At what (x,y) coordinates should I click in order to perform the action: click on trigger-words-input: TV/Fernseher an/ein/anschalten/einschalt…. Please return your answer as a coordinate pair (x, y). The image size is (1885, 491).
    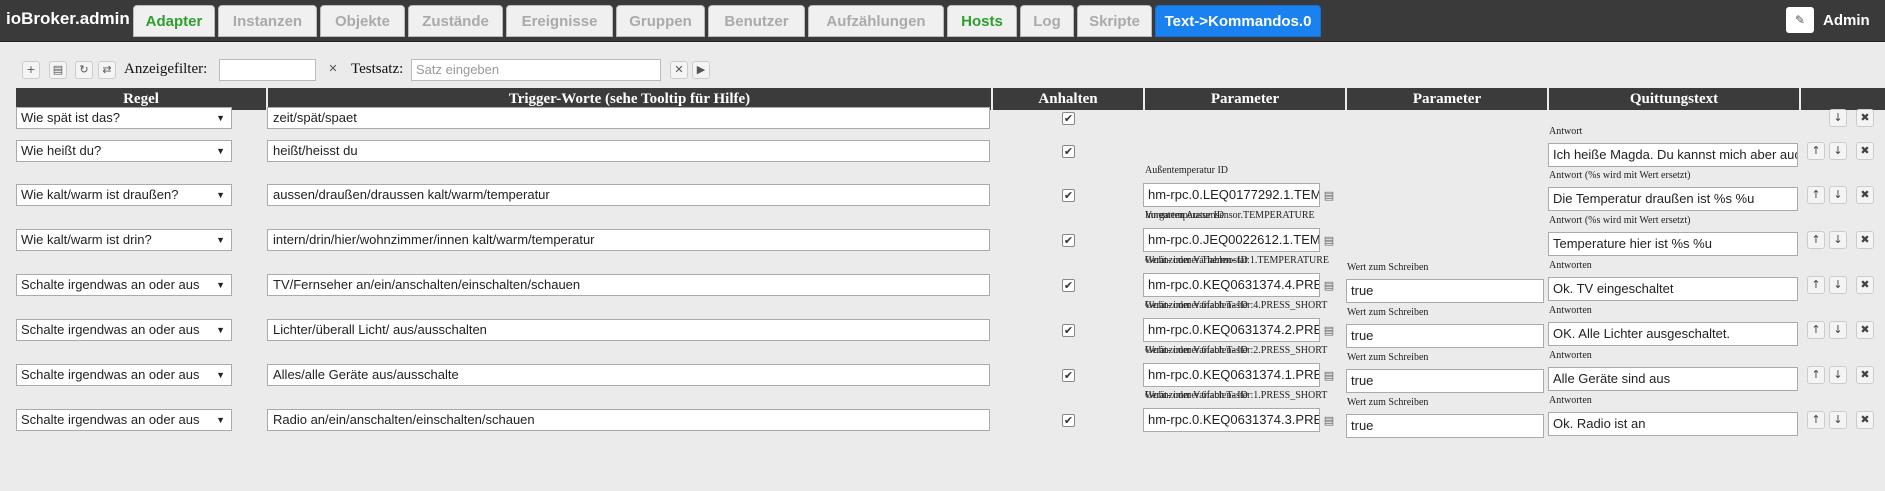
    Looking at the image, I should click on (628, 285).